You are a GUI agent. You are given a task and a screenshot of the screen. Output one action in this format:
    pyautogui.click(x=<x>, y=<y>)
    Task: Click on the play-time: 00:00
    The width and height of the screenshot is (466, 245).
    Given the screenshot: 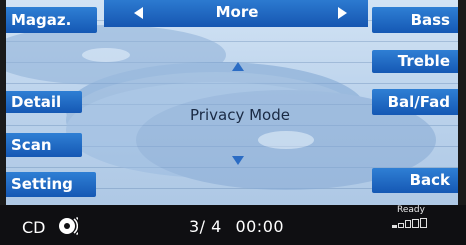 What is the action you would take?
    pyautogui.click(x=260, y=226)
    